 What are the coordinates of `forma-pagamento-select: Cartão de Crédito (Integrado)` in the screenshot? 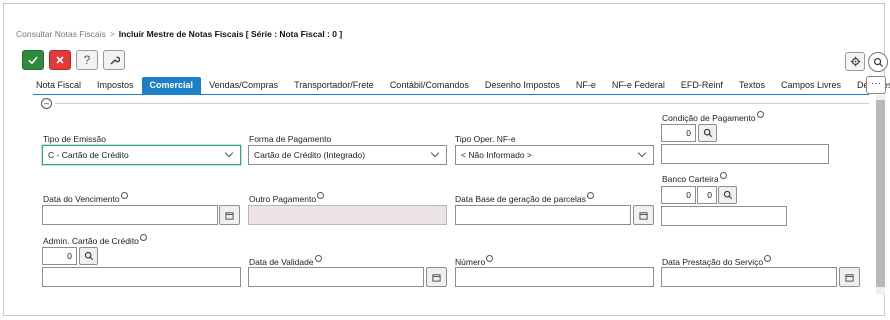 It's located at (347, 155).